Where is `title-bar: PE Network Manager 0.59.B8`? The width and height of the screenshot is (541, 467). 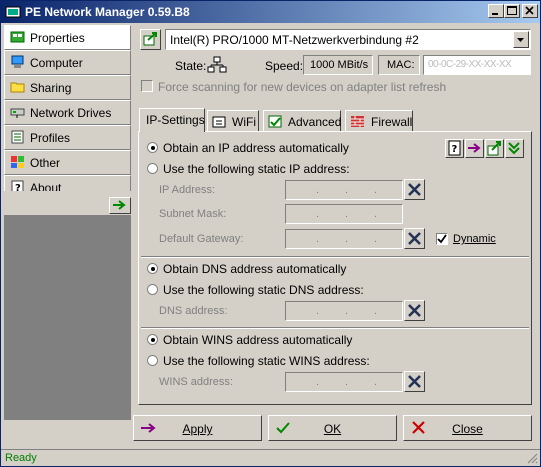
title-bar: PE Network Manager 0.59.B8 is located at coordinates (270, 12).